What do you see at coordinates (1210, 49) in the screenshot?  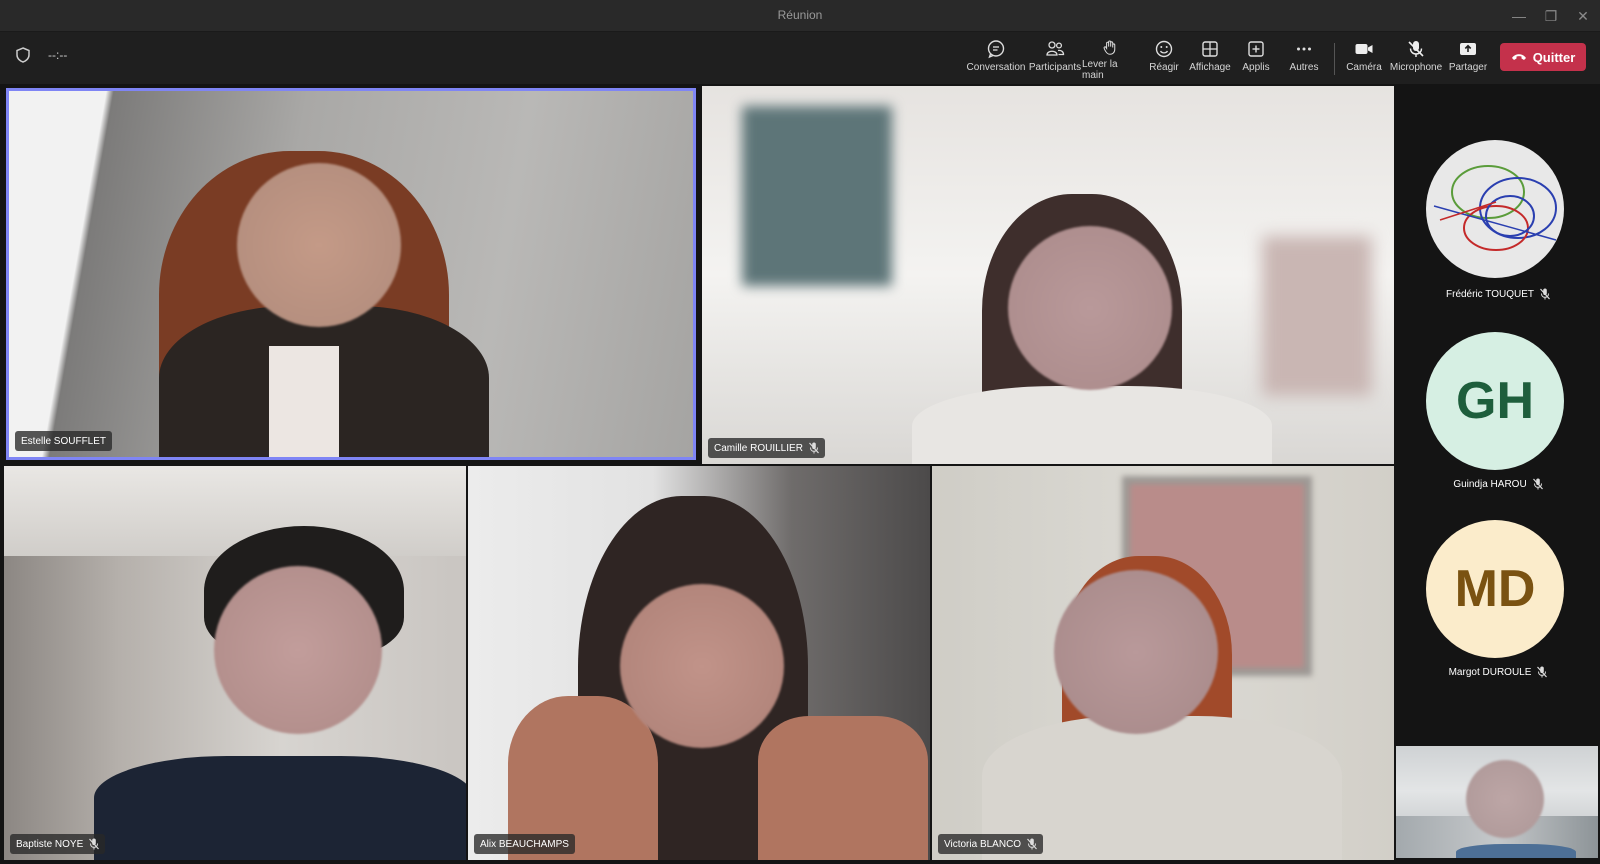 I see `grid-layout-icon` at bounding box center [1210, 49].